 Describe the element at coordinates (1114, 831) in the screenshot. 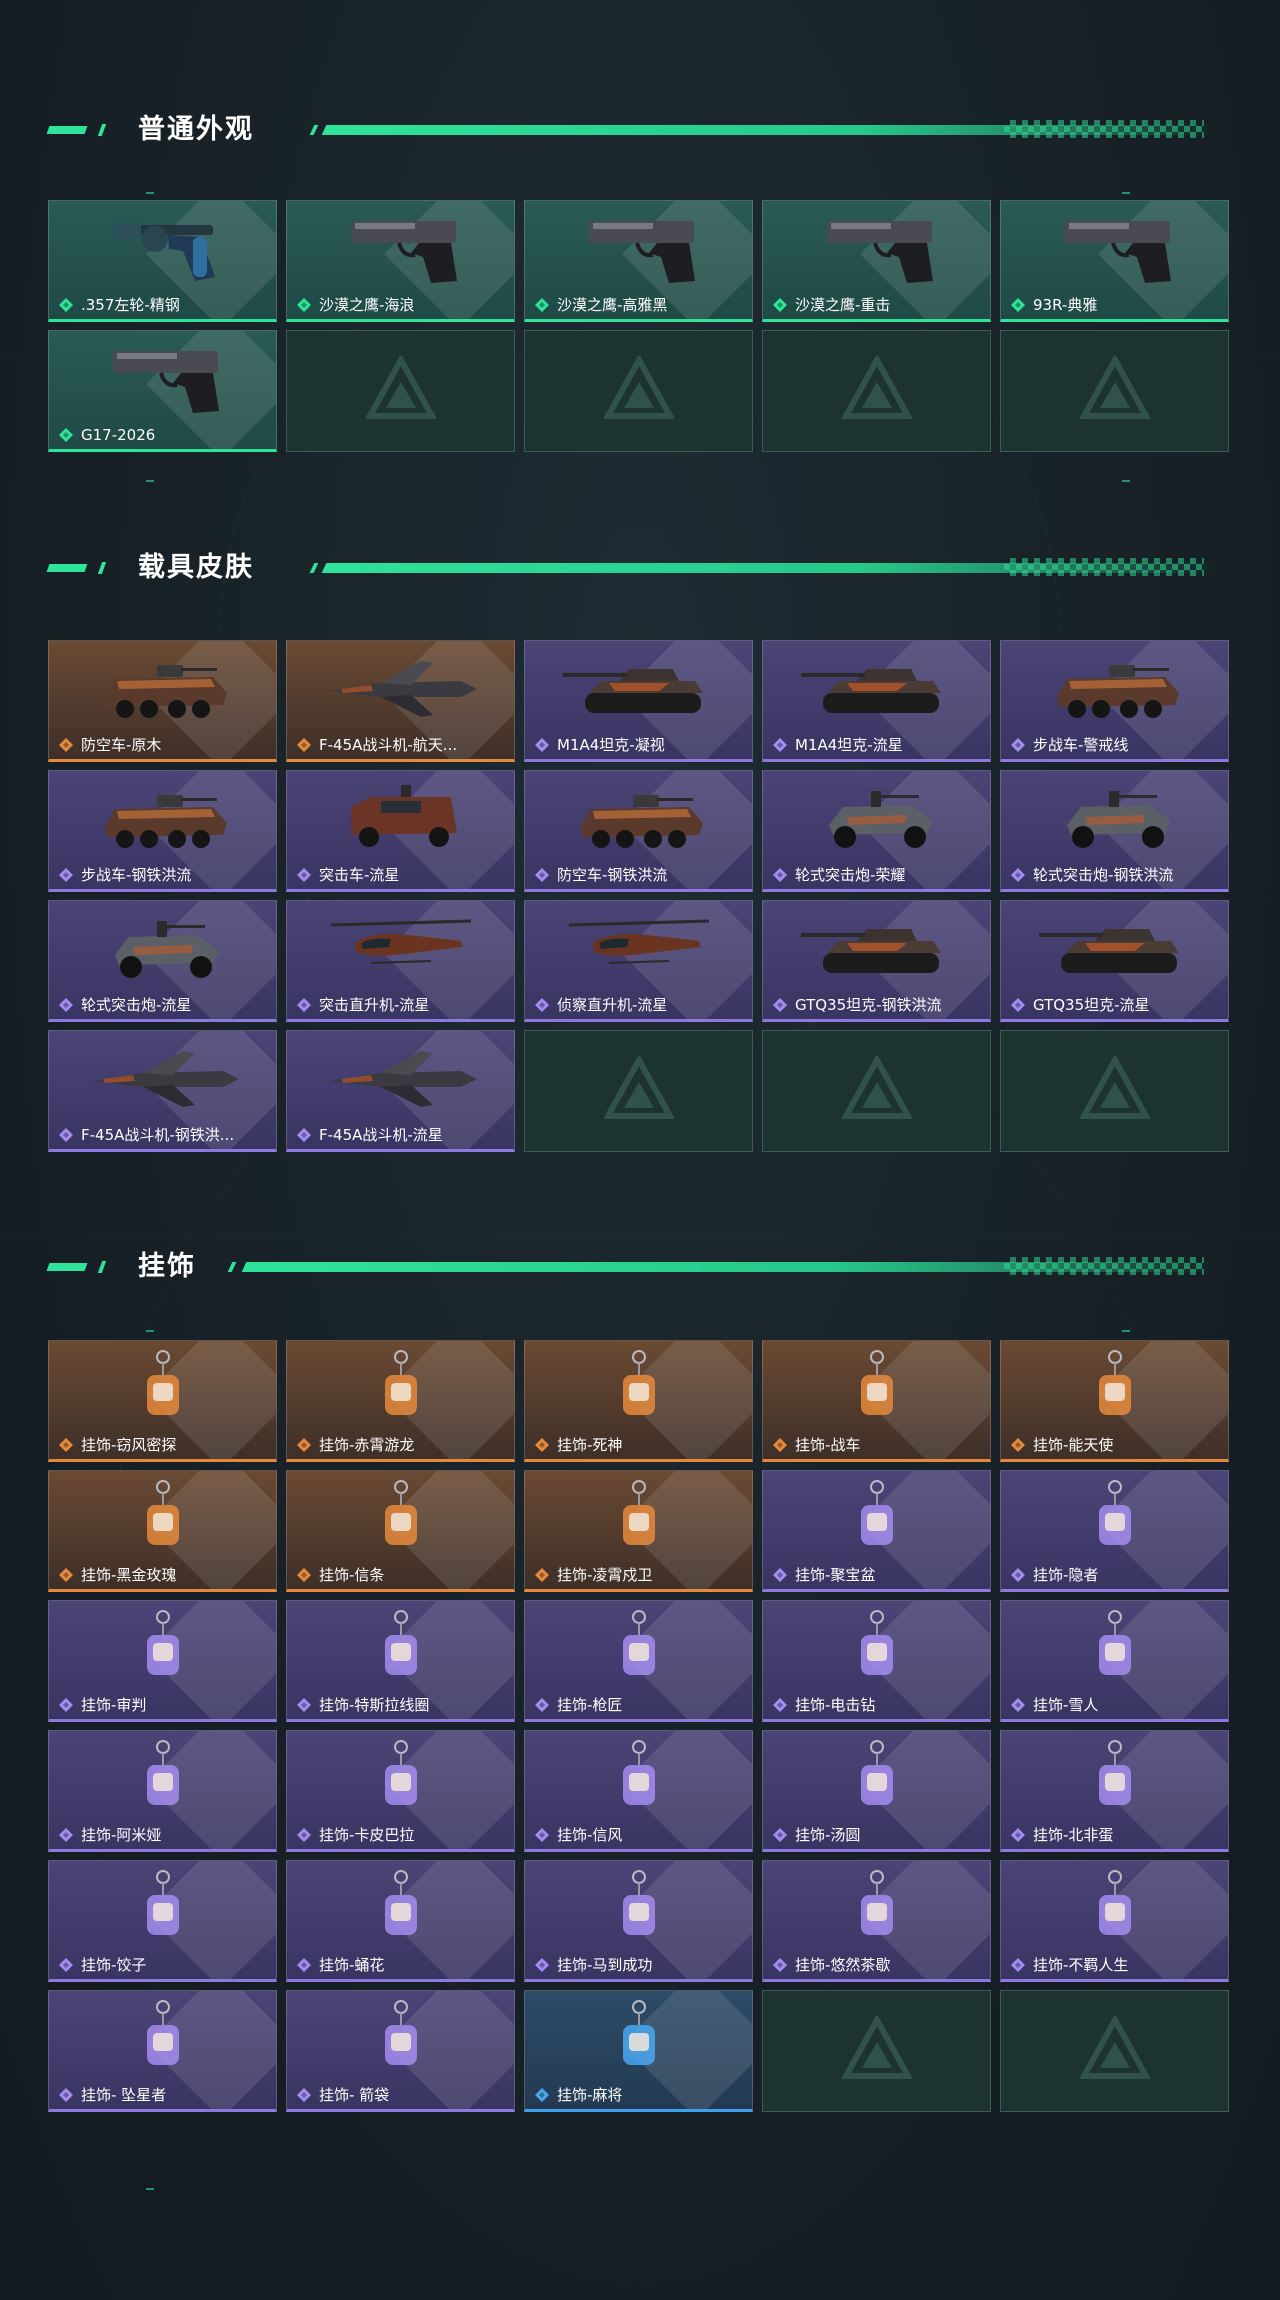

I see `item-card: 轮式突击炮-钢铁洪流` at that location.